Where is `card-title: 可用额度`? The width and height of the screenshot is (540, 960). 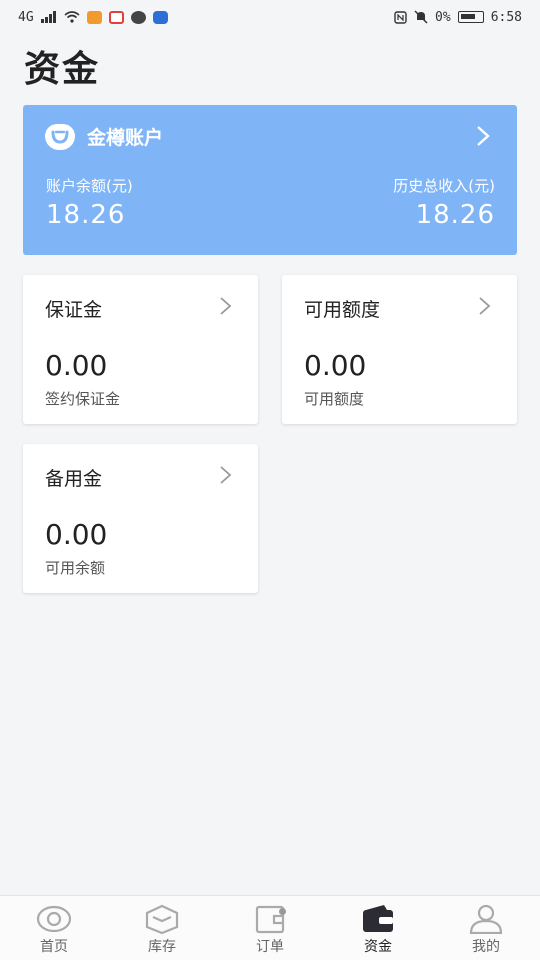
card-title: 可用额度 is located at coordinates (342, 310).